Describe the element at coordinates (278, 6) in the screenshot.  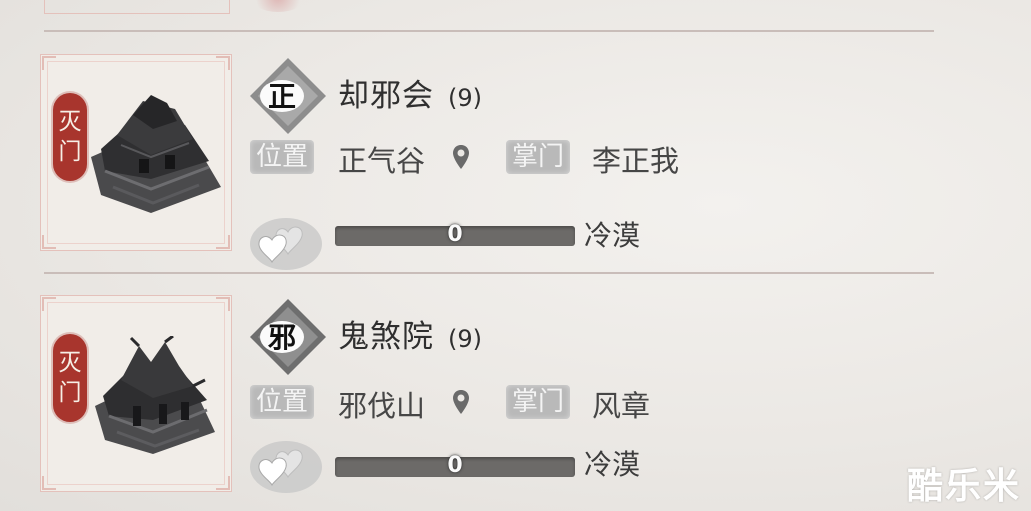
I see `previous-card-seal` at that location.